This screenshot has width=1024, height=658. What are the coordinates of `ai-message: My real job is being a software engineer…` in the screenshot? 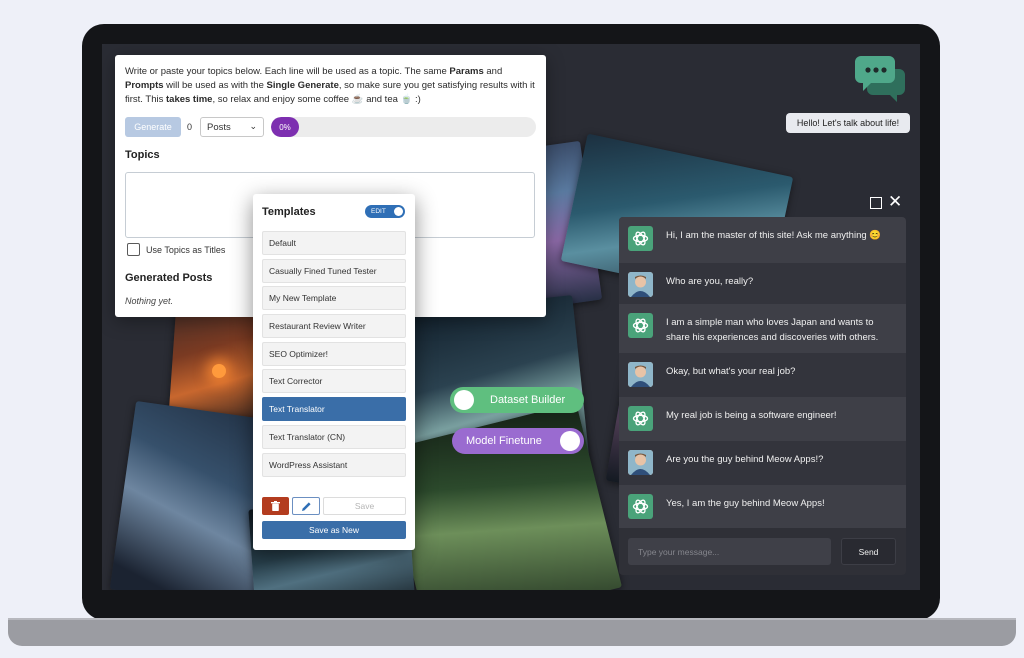 It's located at (762, 419).